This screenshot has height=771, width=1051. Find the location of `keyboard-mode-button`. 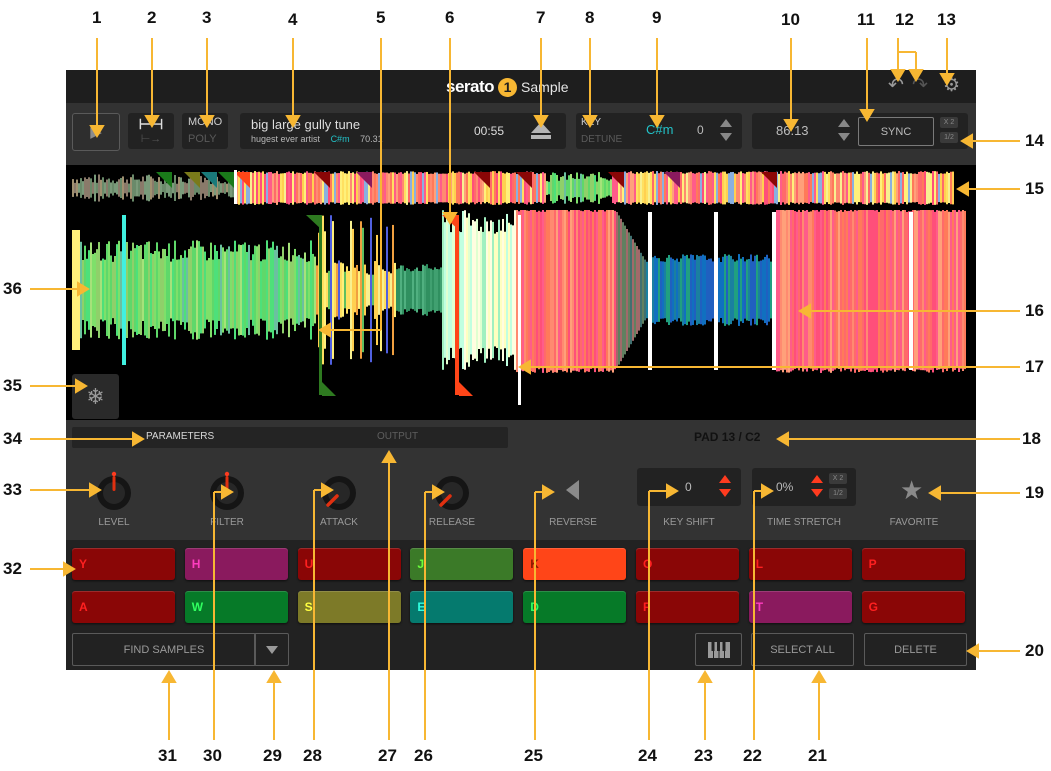

keyboard-mode-button is located at coordinates (718, 649).